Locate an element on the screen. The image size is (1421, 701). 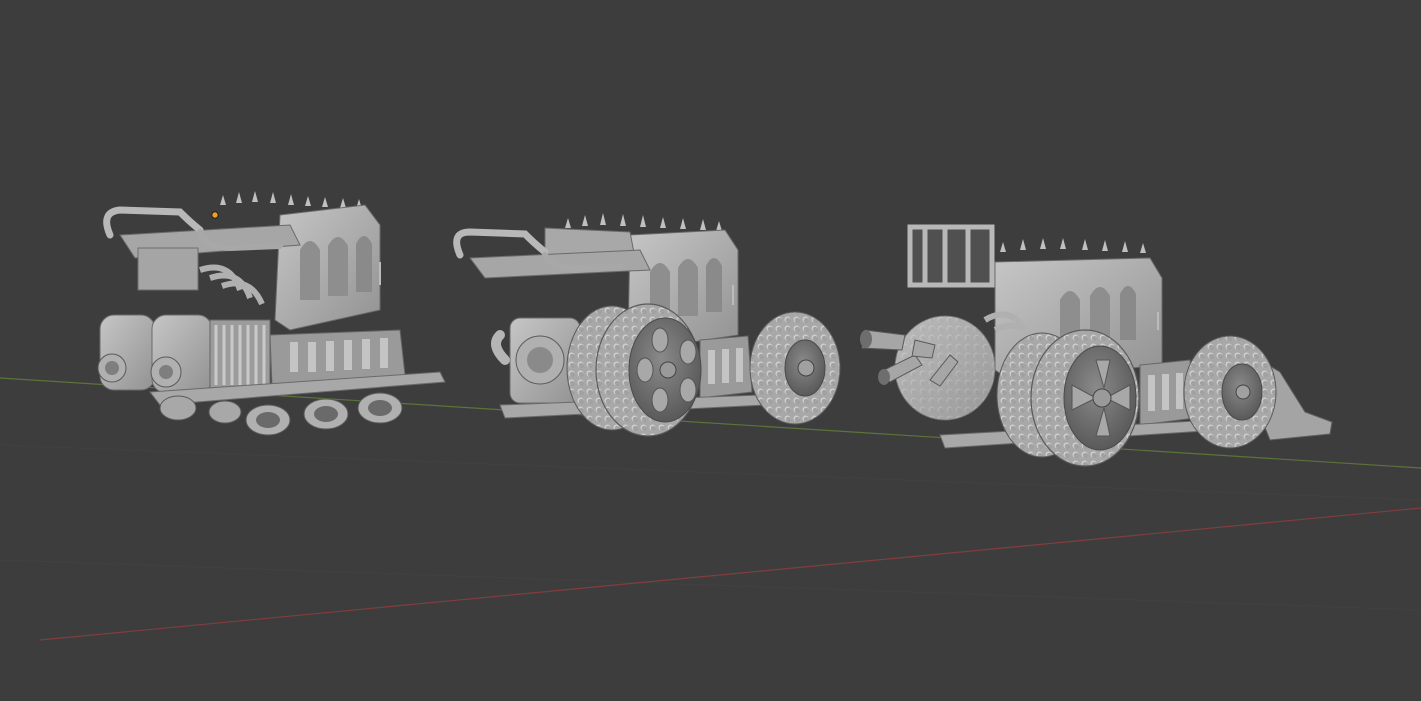
vehicle-3-front-wheel is located at coordinates (1230, 392).